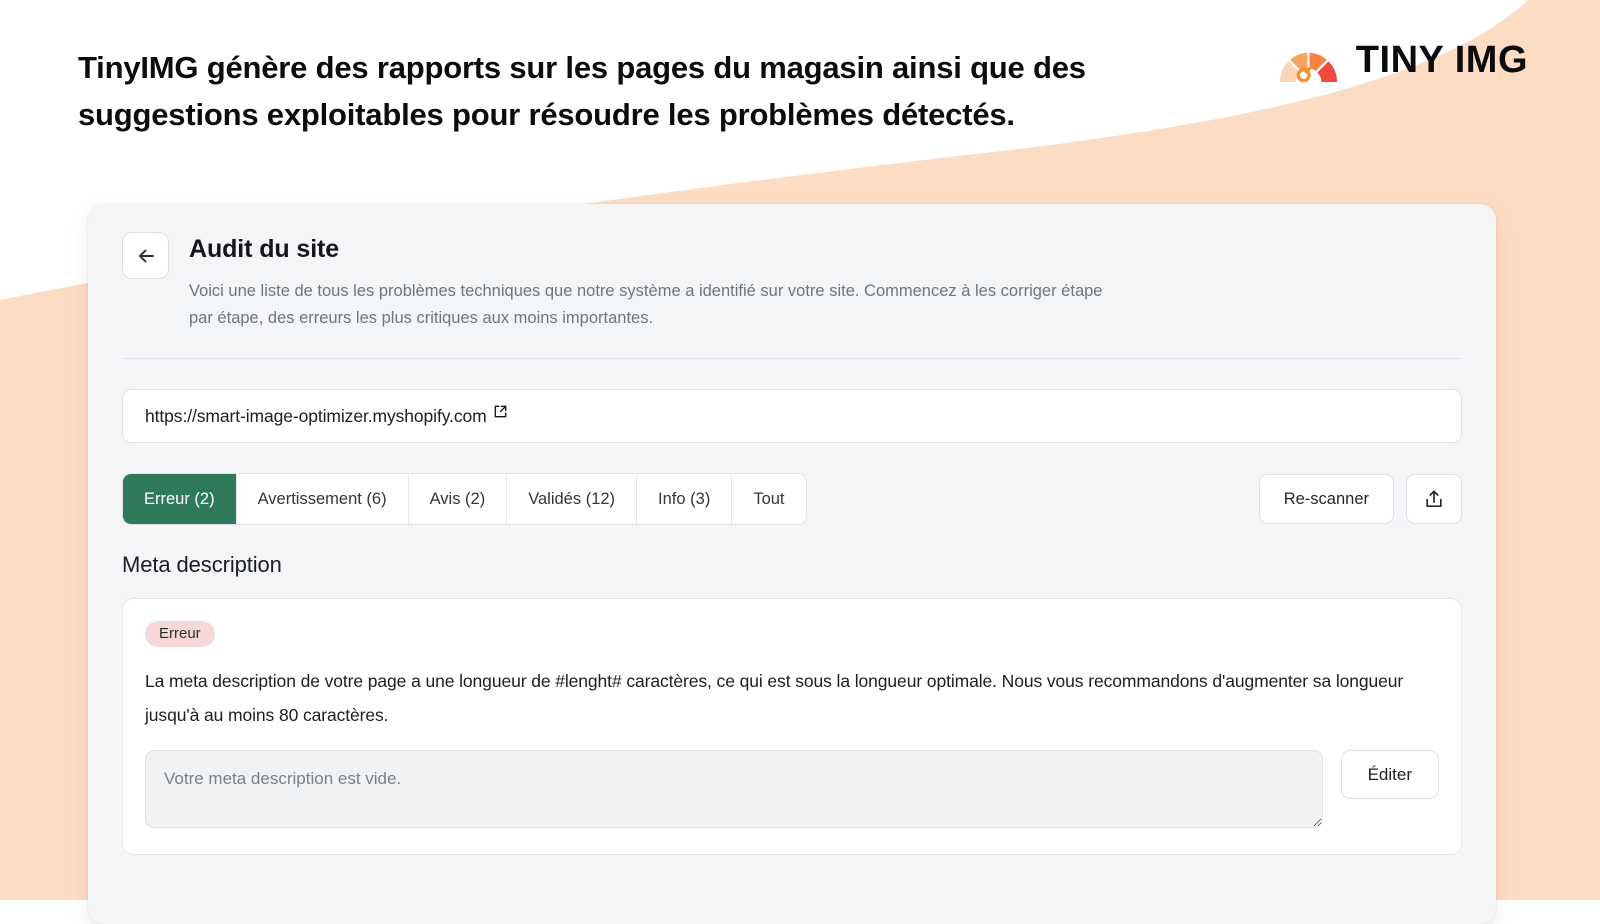 Image resolution: width=1600 pixels, height=924 pixels. What do you see at coordinates (180, 499) in the screenshot?
I see `tab-erreur: Erreur (2)` at bounding box center [180, 499].